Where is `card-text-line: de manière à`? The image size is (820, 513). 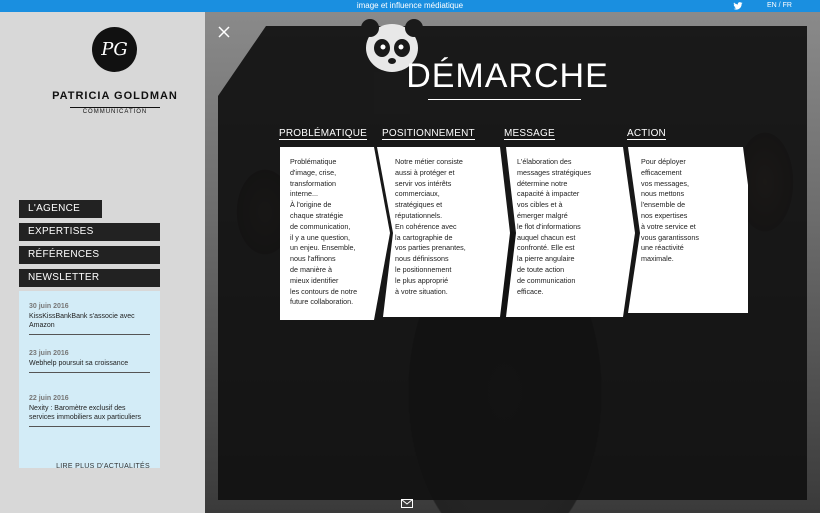 card-text-line: de manière à is located at coordinates (311, 269).